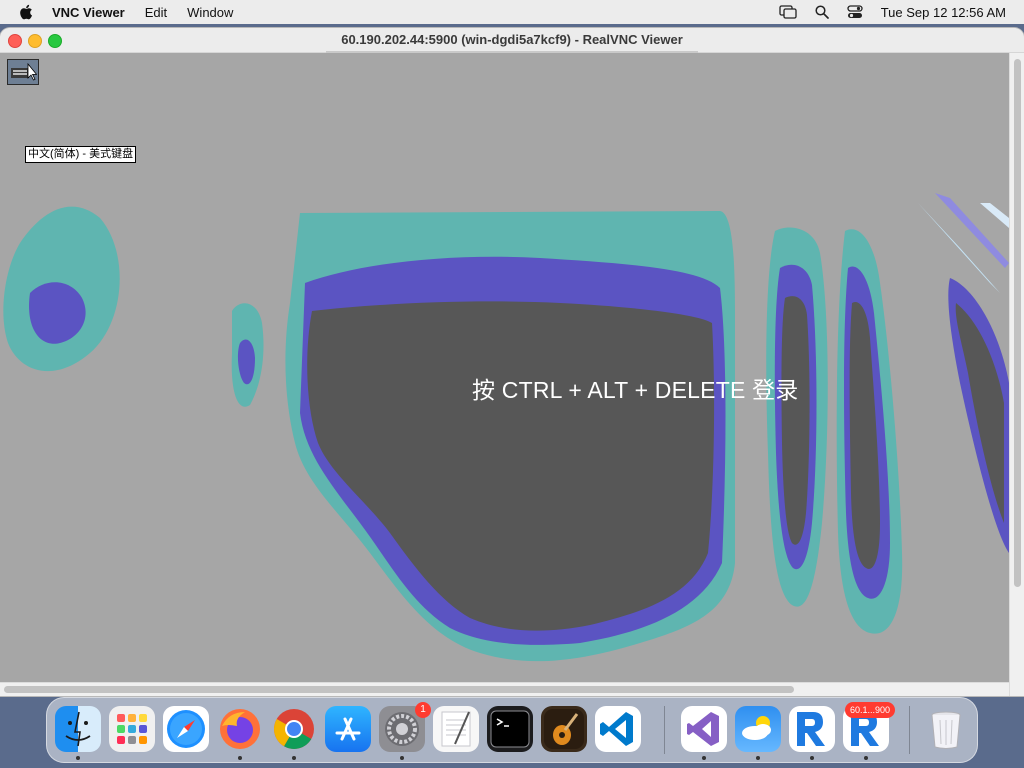 The height and width of the screenshot is (768, 1024). I want to click on dock-app-store, so click(348, 729).